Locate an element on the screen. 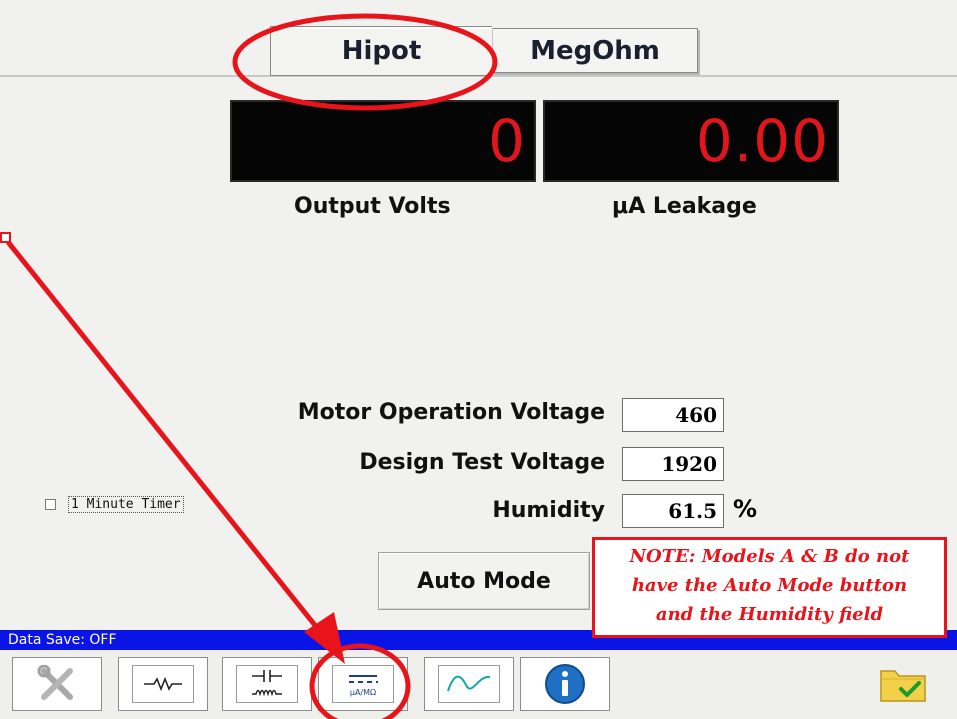  capacitor-inductor-icon is located at coordinates (267, 684).